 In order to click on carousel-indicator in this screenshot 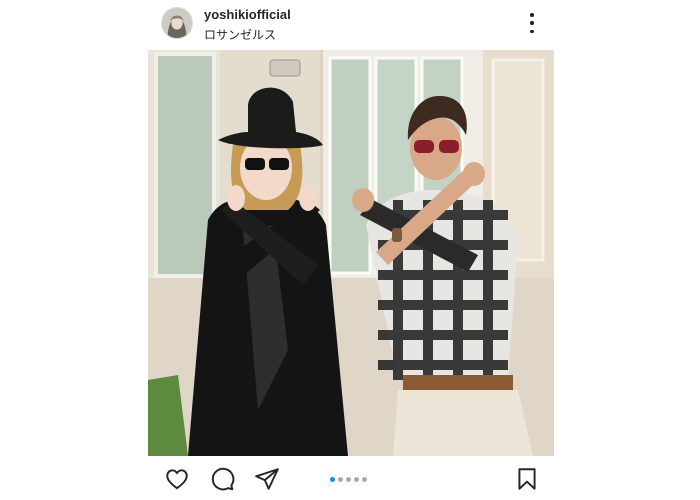, I will do `click(348, 479)`.